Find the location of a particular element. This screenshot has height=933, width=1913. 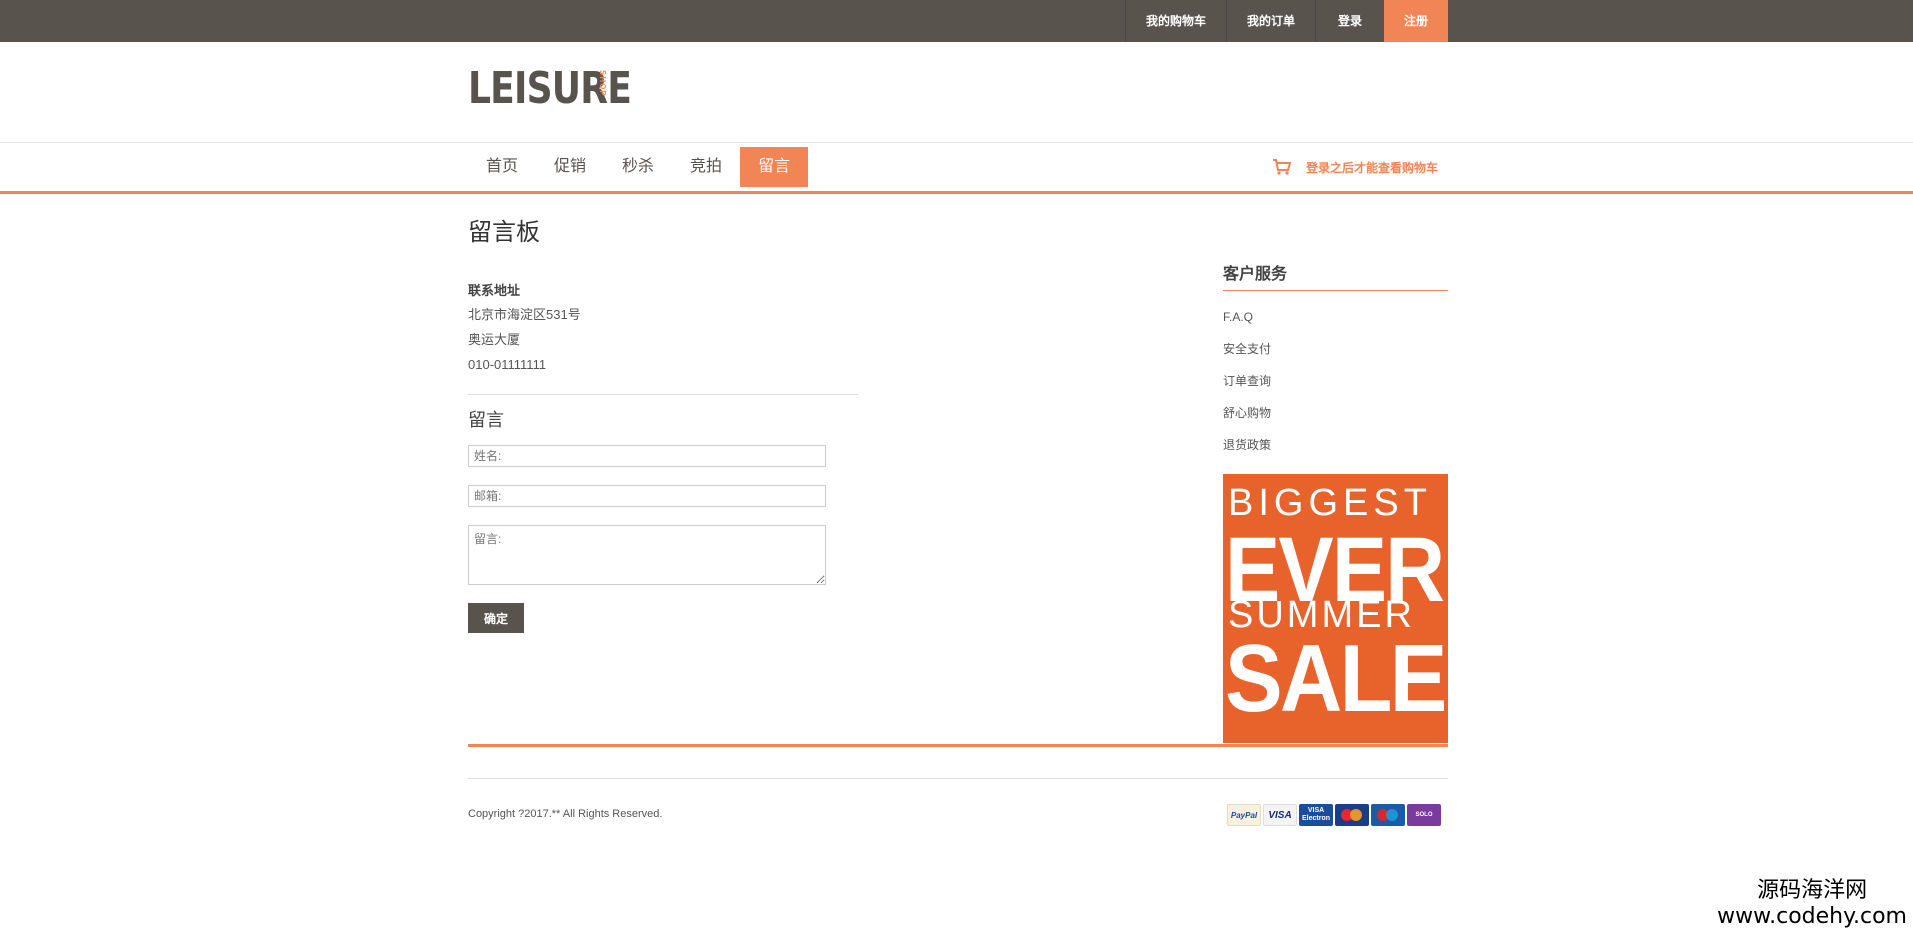

maestro-icon is located at coordinates (1388, 815).